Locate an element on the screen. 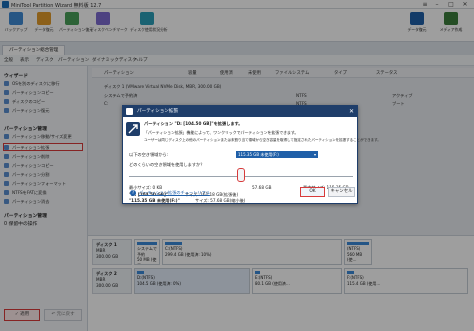  dialog-title-icon is located at coordinates (129, 111).